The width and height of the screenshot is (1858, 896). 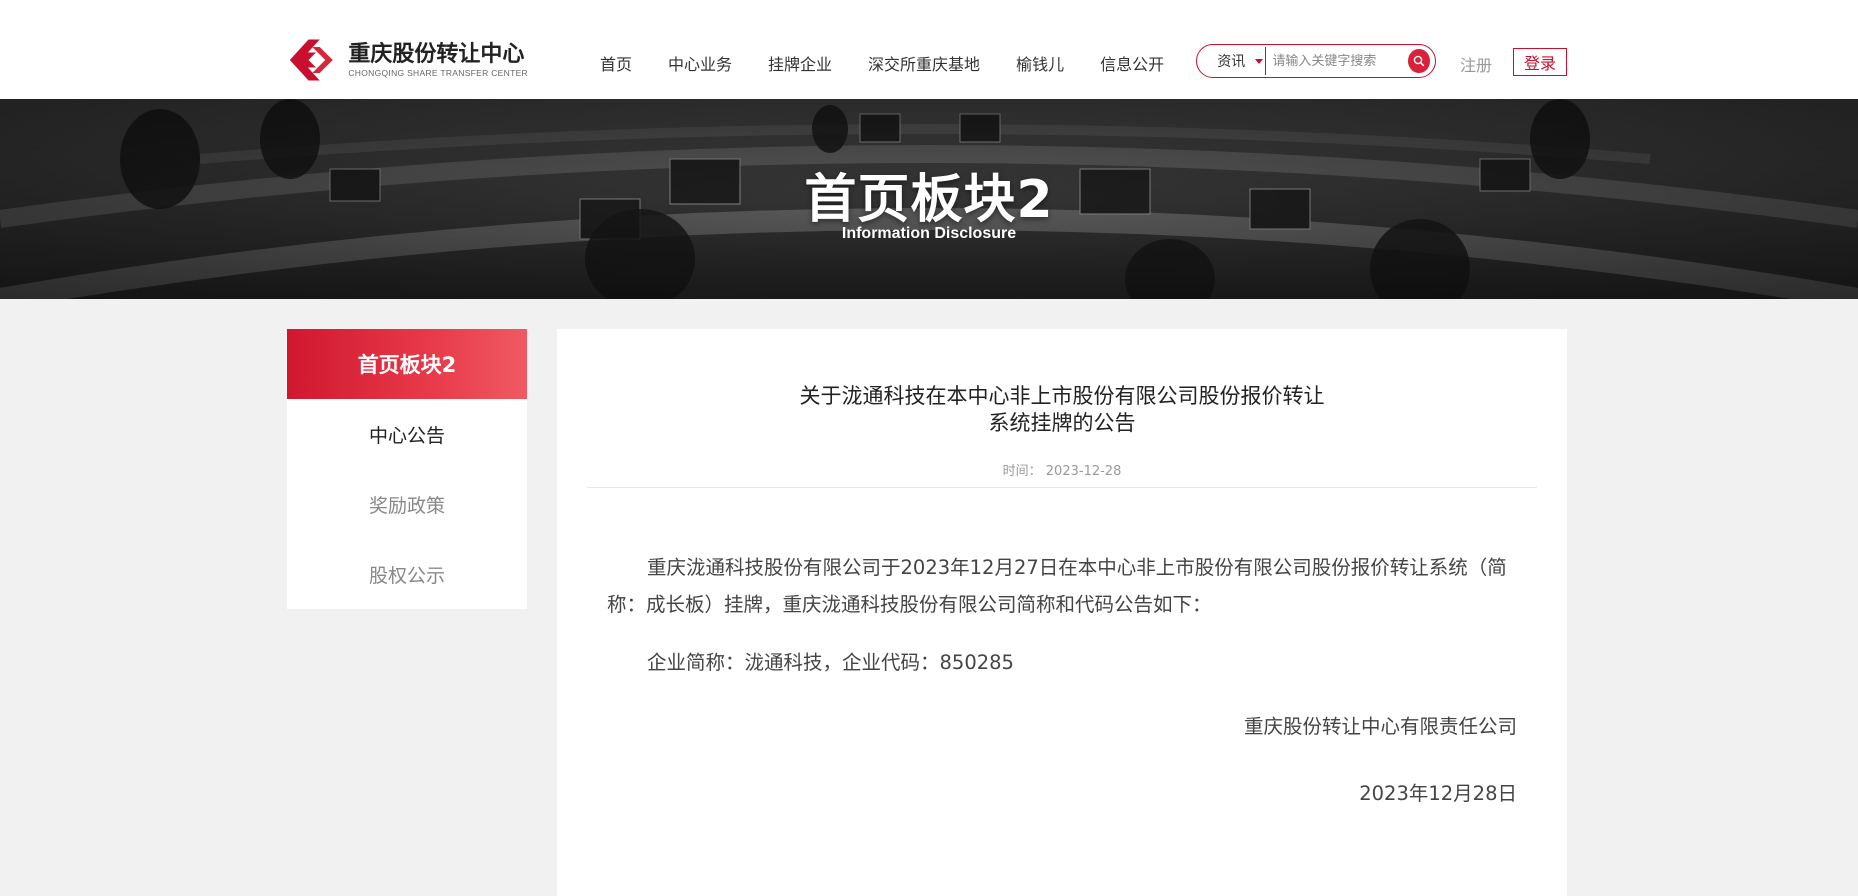 I want to click on logo-title: 重庆股份转让中心, so click(x=436, y=54).